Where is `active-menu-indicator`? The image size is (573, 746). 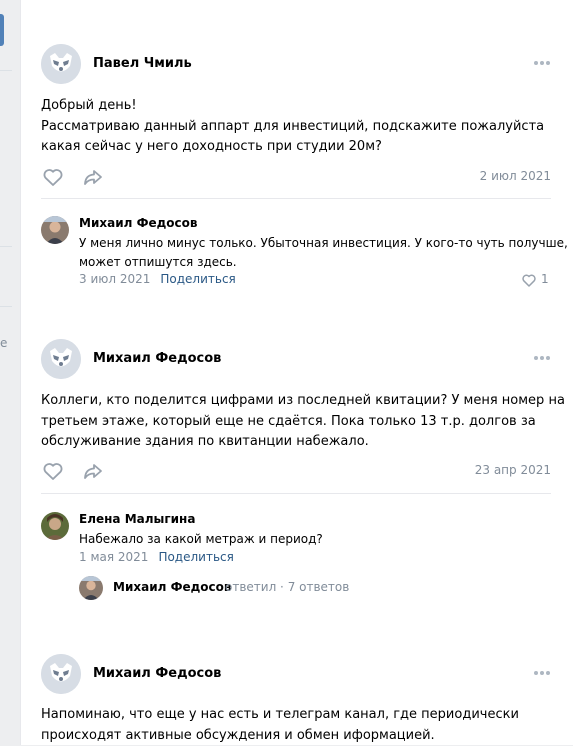
active-menu-indicator is located at coordinates (2, 30).